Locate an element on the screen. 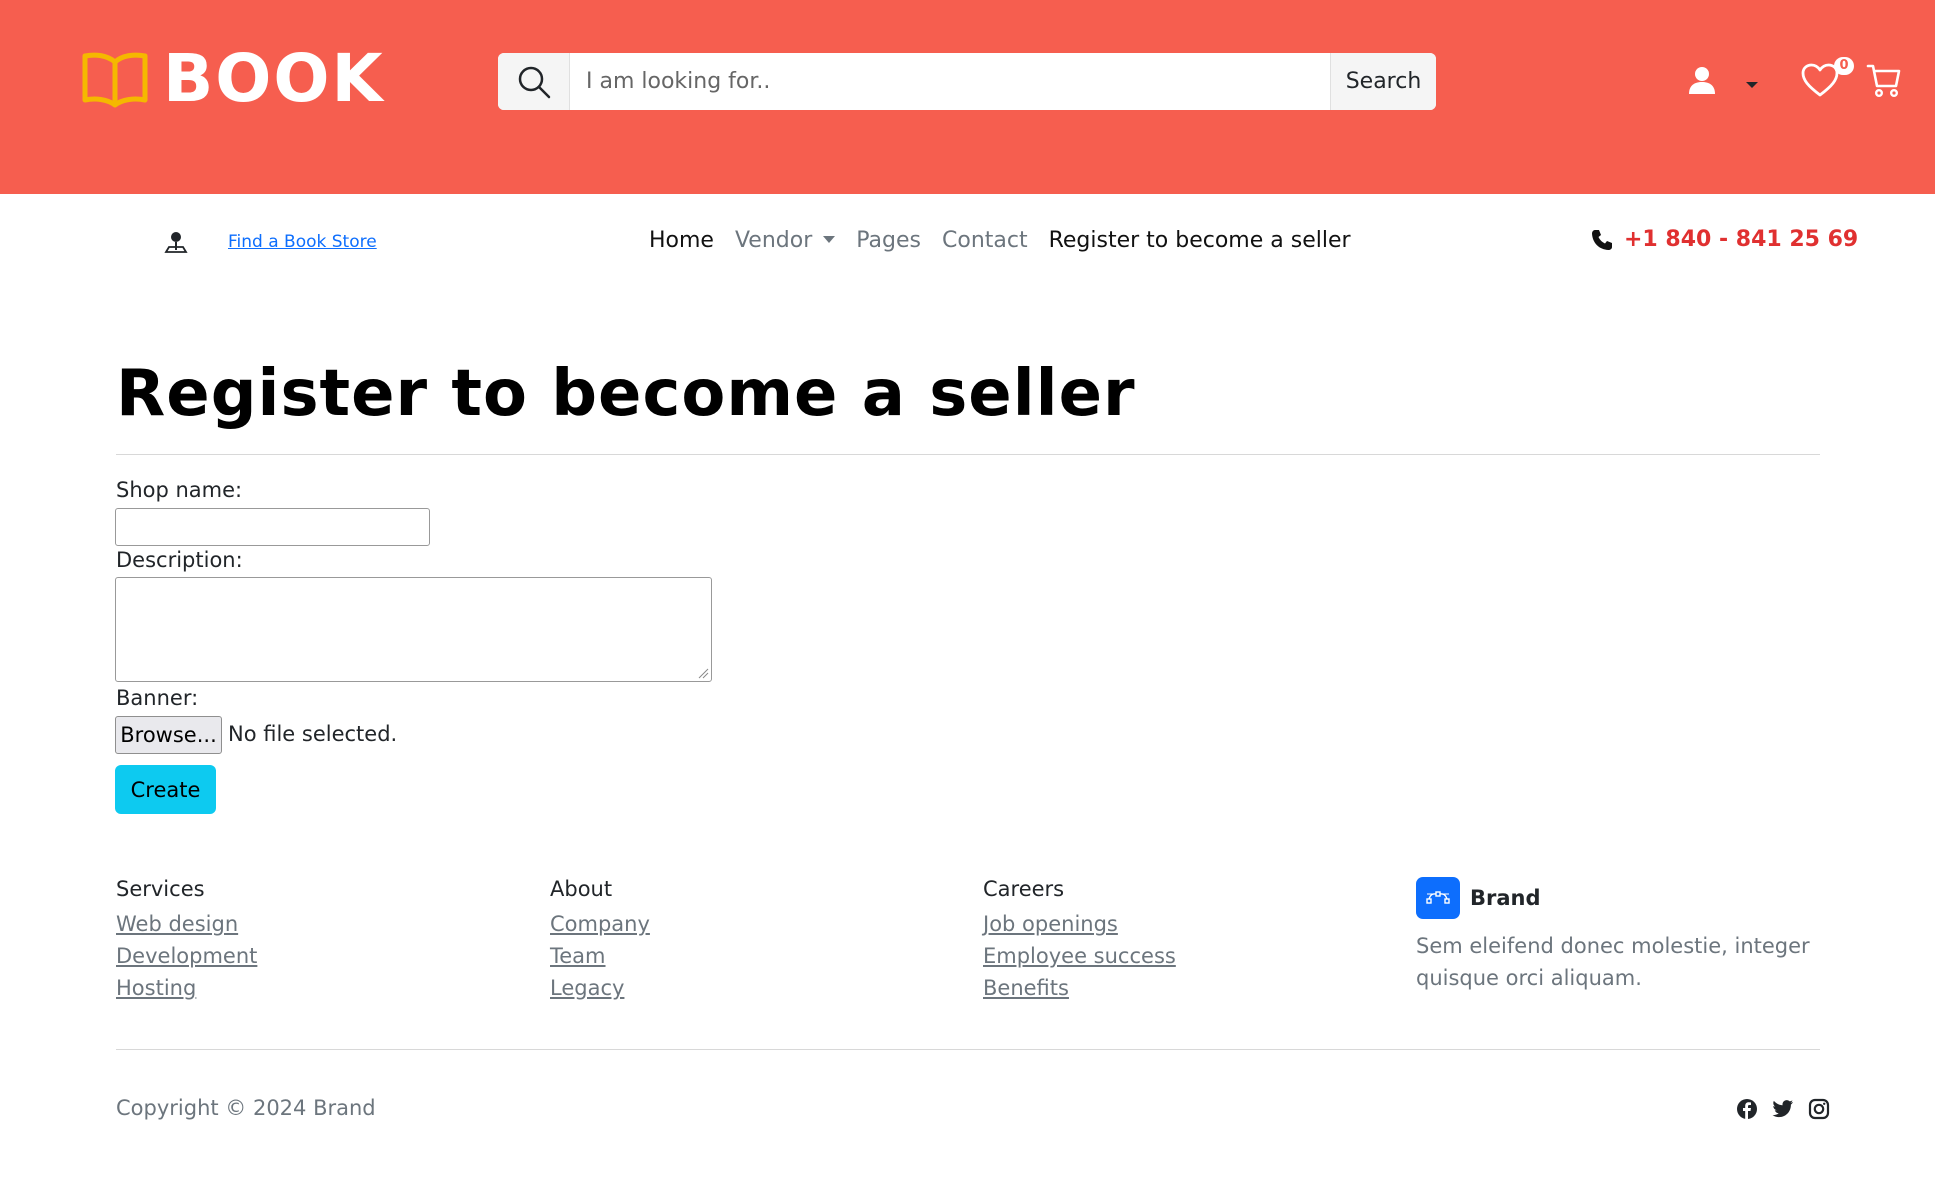  brand-logo is located at coordinates (1438, 898).